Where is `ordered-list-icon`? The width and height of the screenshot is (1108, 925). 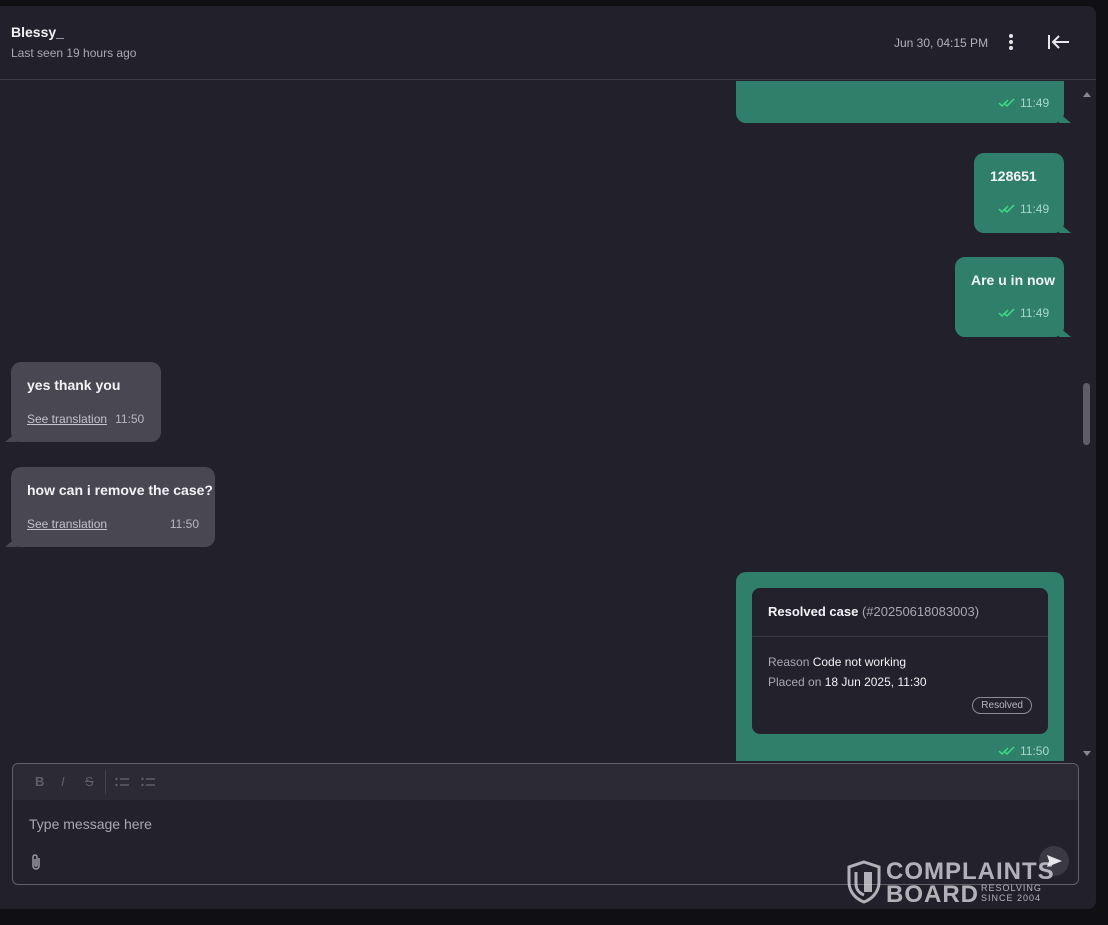 ordered-list-icon is located at coordinates (122, 782).